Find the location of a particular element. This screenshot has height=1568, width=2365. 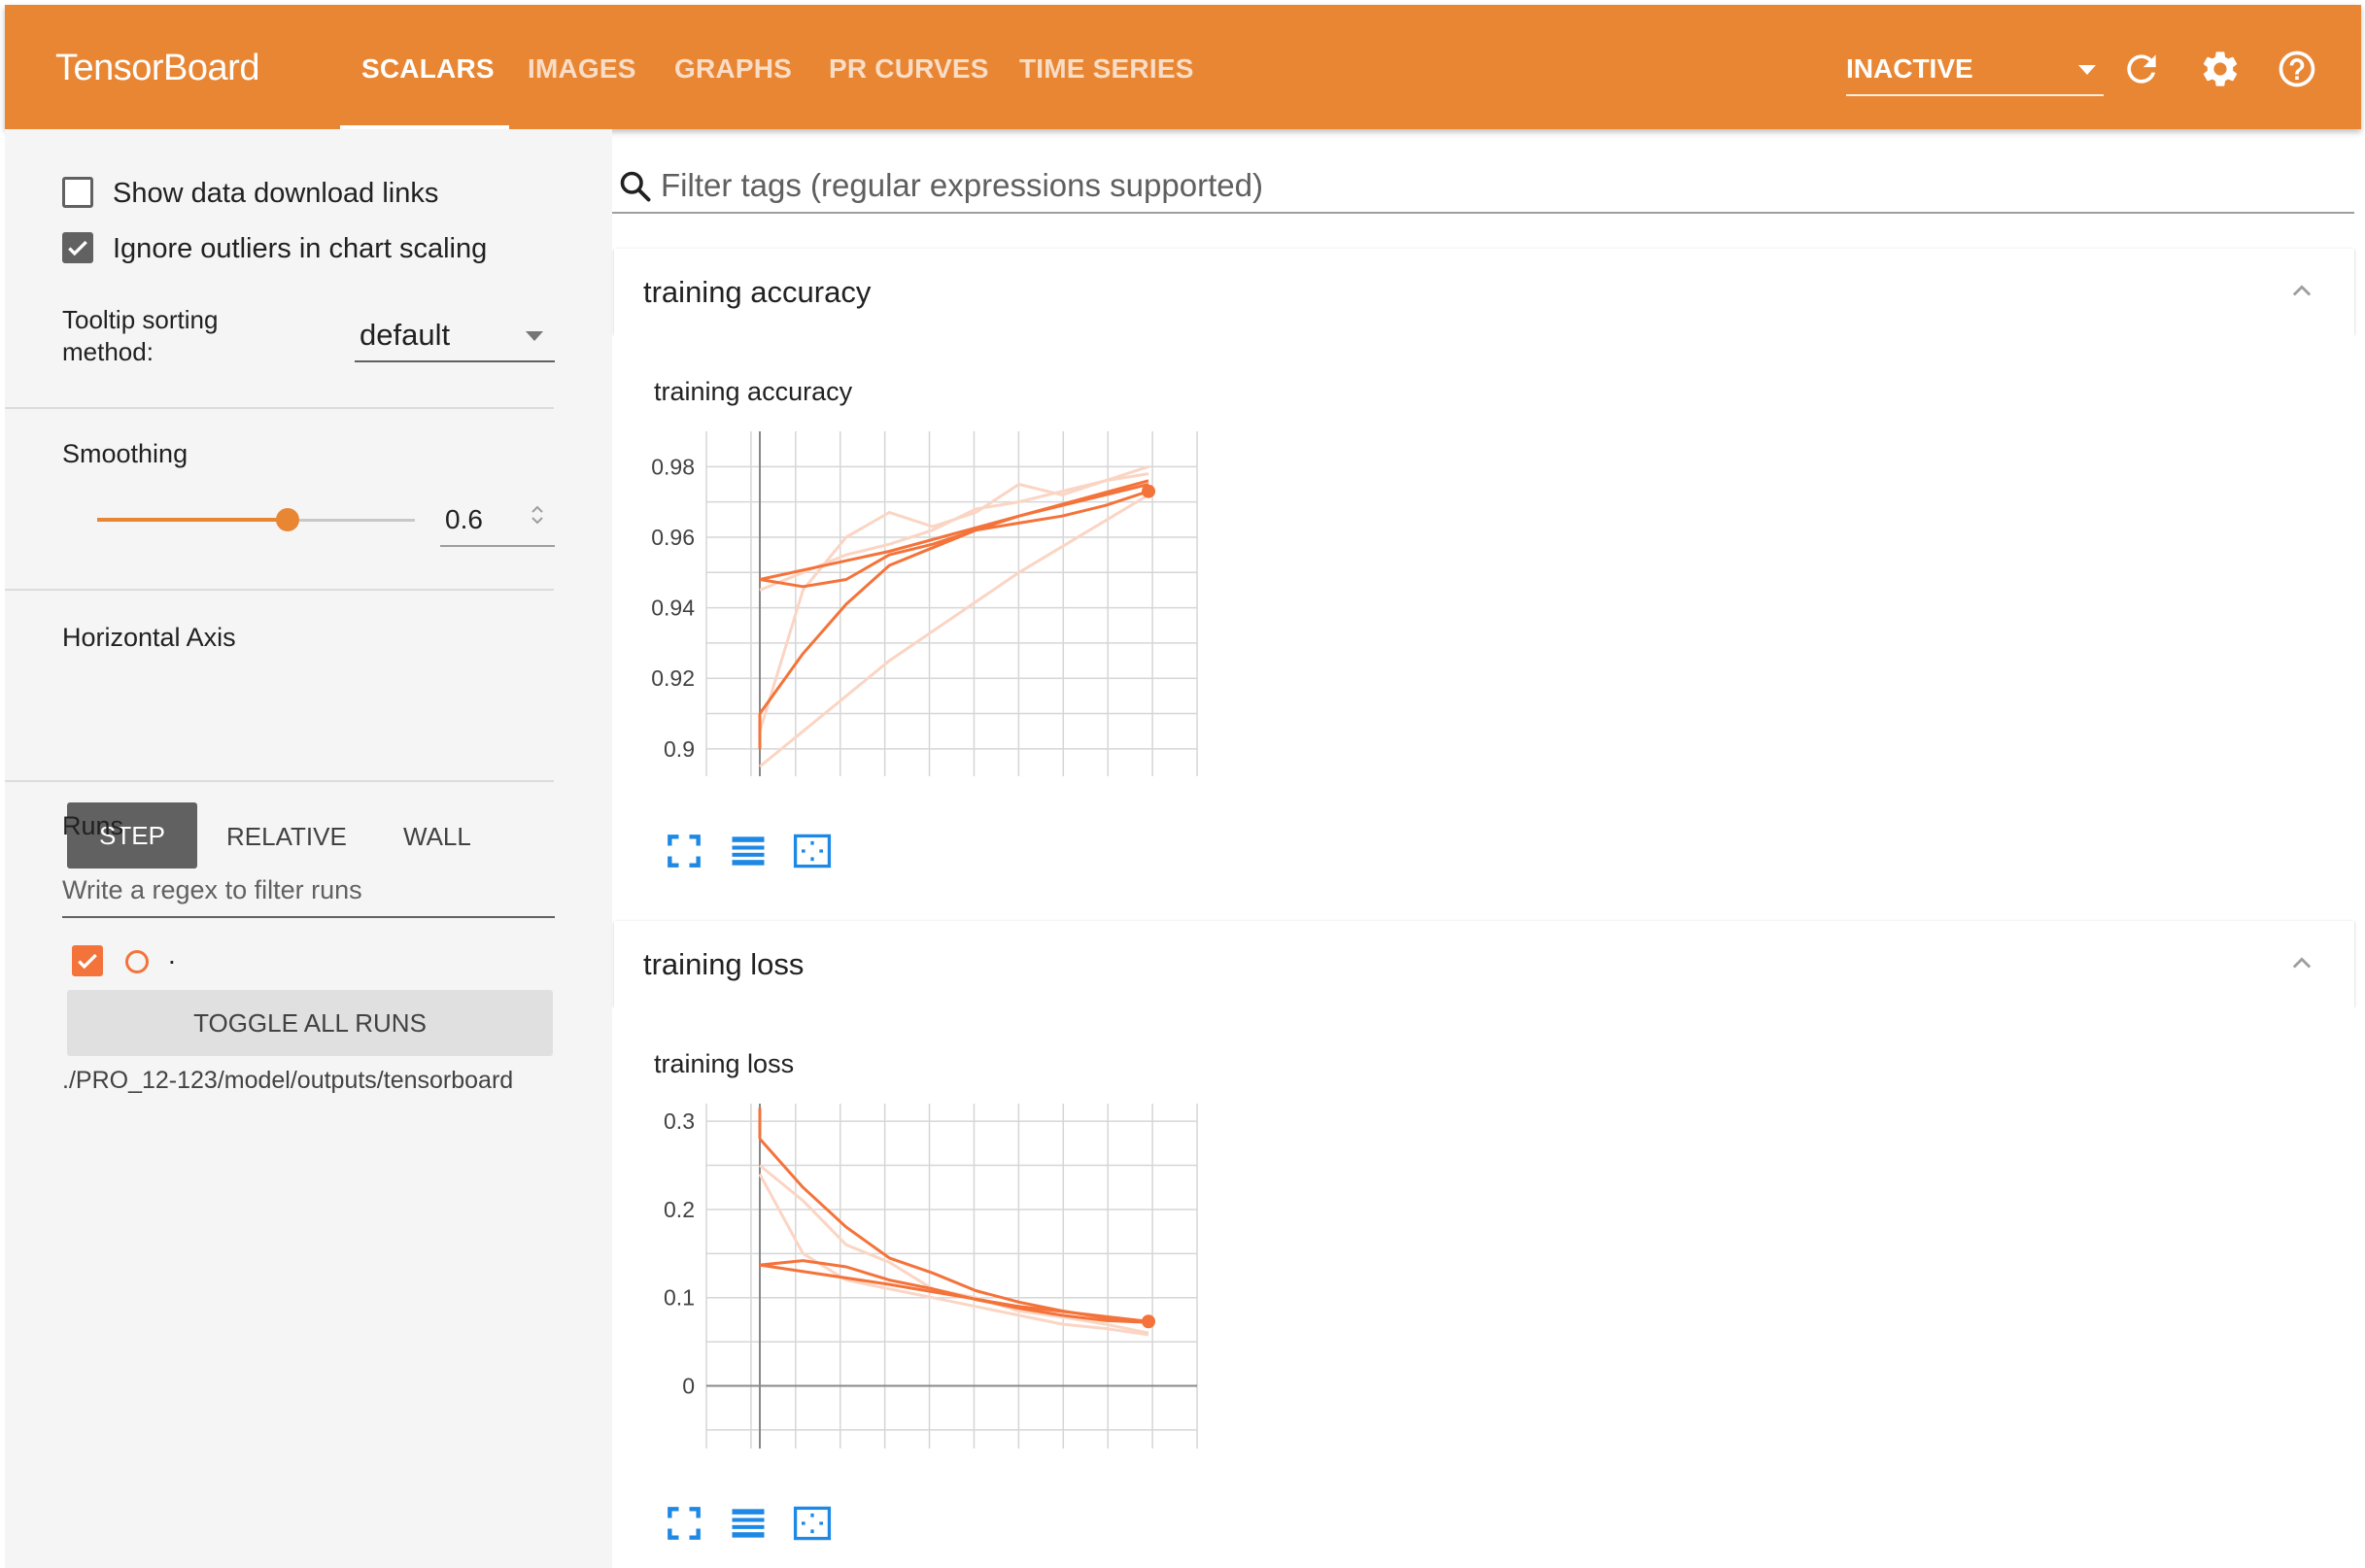

card-title: training accuracy is located at coordinates (758, 292).